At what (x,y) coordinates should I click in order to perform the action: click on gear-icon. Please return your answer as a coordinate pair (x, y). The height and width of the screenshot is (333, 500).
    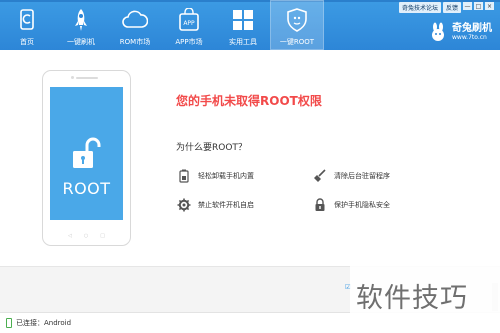
    Looking at the image, I should click on (184, 205).